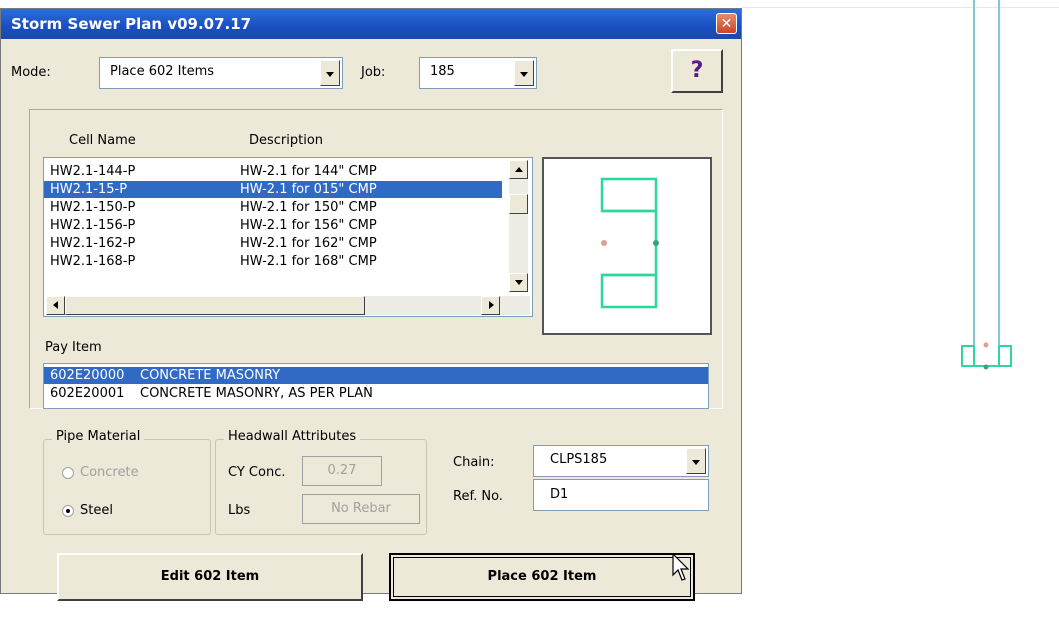  I want to click on ref-no-field: D1, so click(621, 495).